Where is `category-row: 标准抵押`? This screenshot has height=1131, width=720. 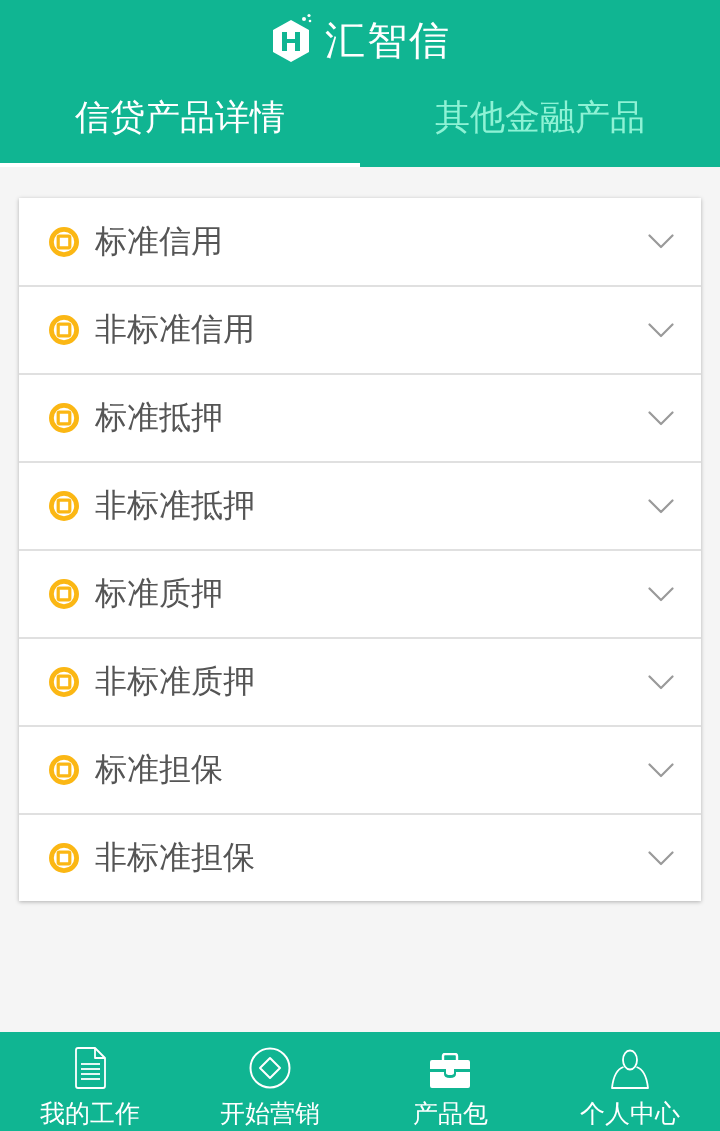
category-row: 标准抵押 is located at coordinates (360, 417).